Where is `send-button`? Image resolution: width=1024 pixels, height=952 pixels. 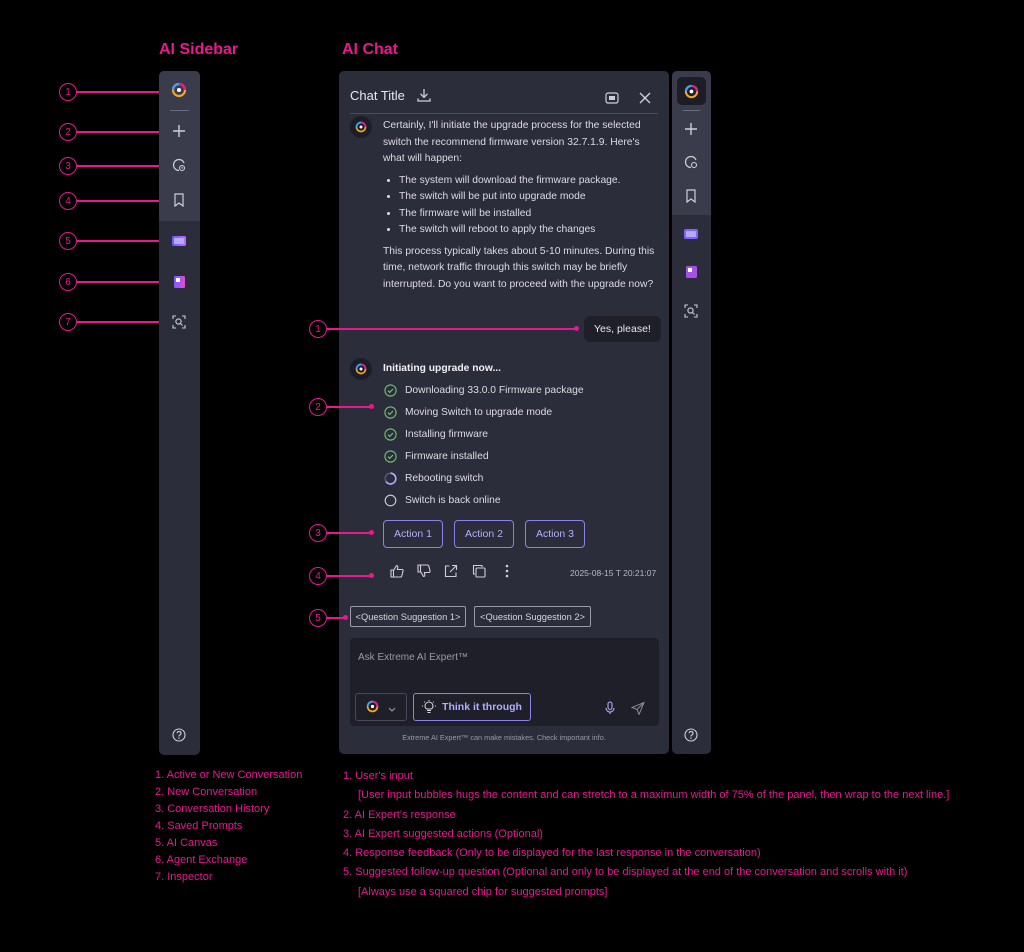
send-button is located at coordinates (637, 709).